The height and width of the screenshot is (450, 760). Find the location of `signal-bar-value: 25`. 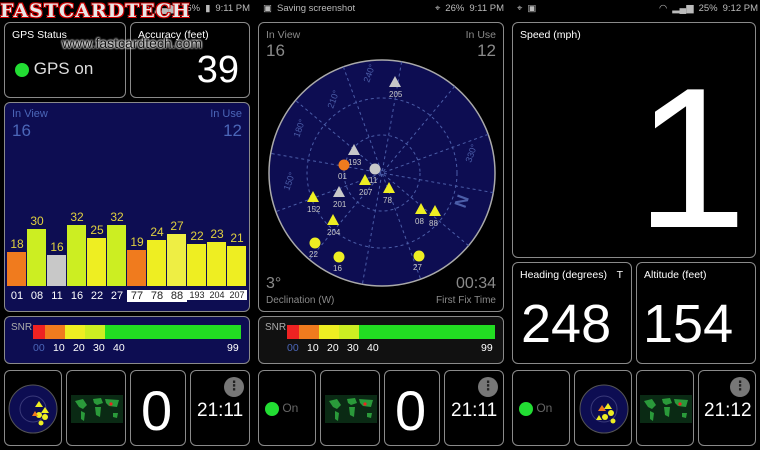

signal-bar-value: 25 is located at coordinates (97, 230).